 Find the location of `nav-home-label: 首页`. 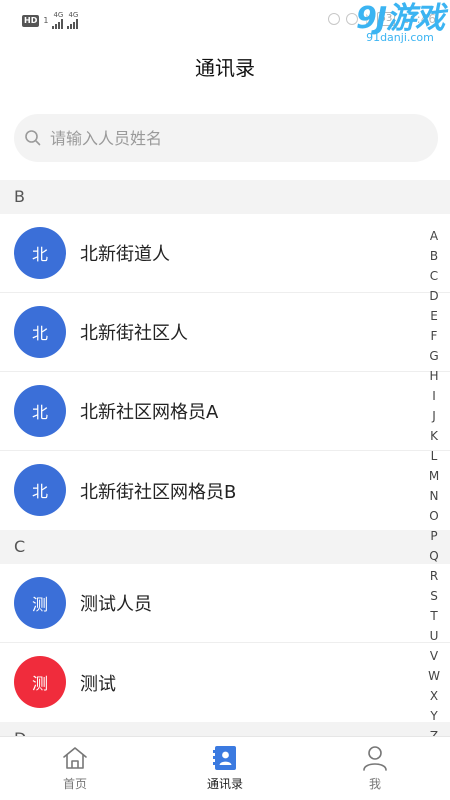

nav-home-label: 首页 is located at coordinates (74, 784).